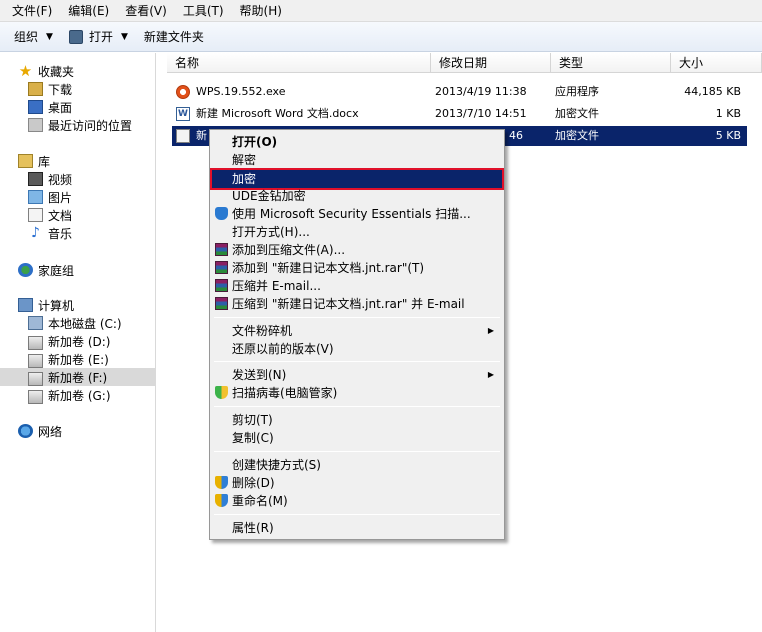 The height and width of the screenshot is (632, 762). I want to click on menu-item-delete: 删除(D), so click(357, 483).